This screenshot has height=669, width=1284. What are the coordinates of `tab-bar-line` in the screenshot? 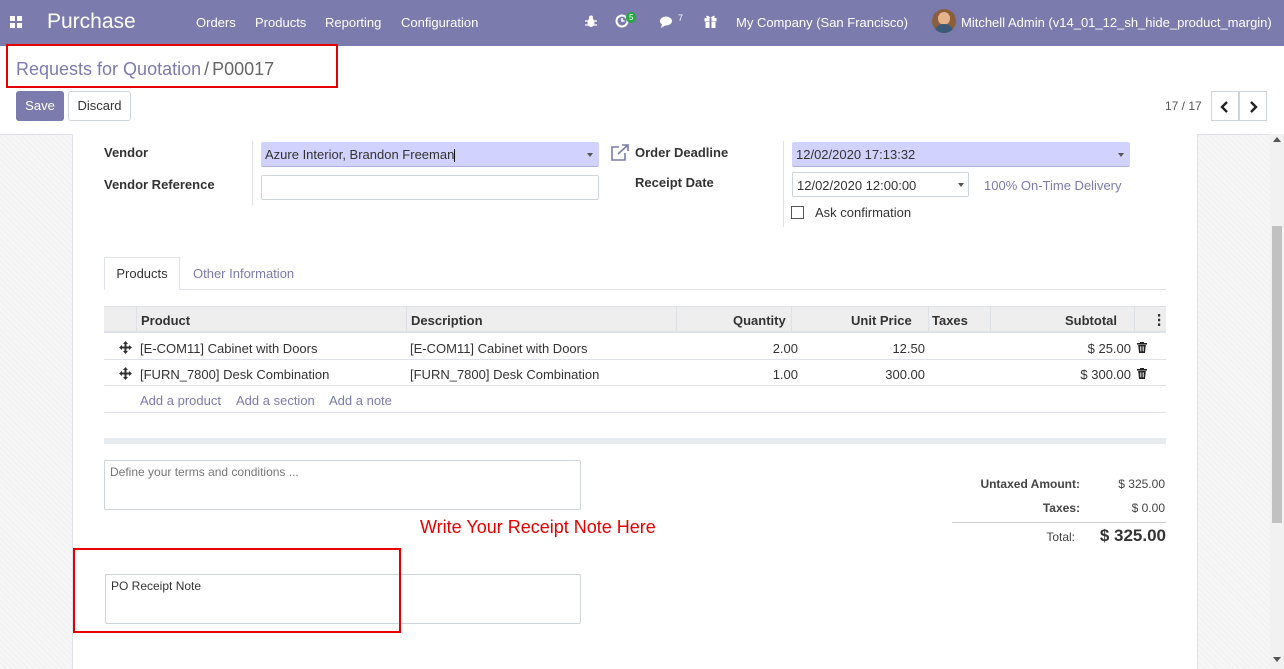 It's located at (635, 289).